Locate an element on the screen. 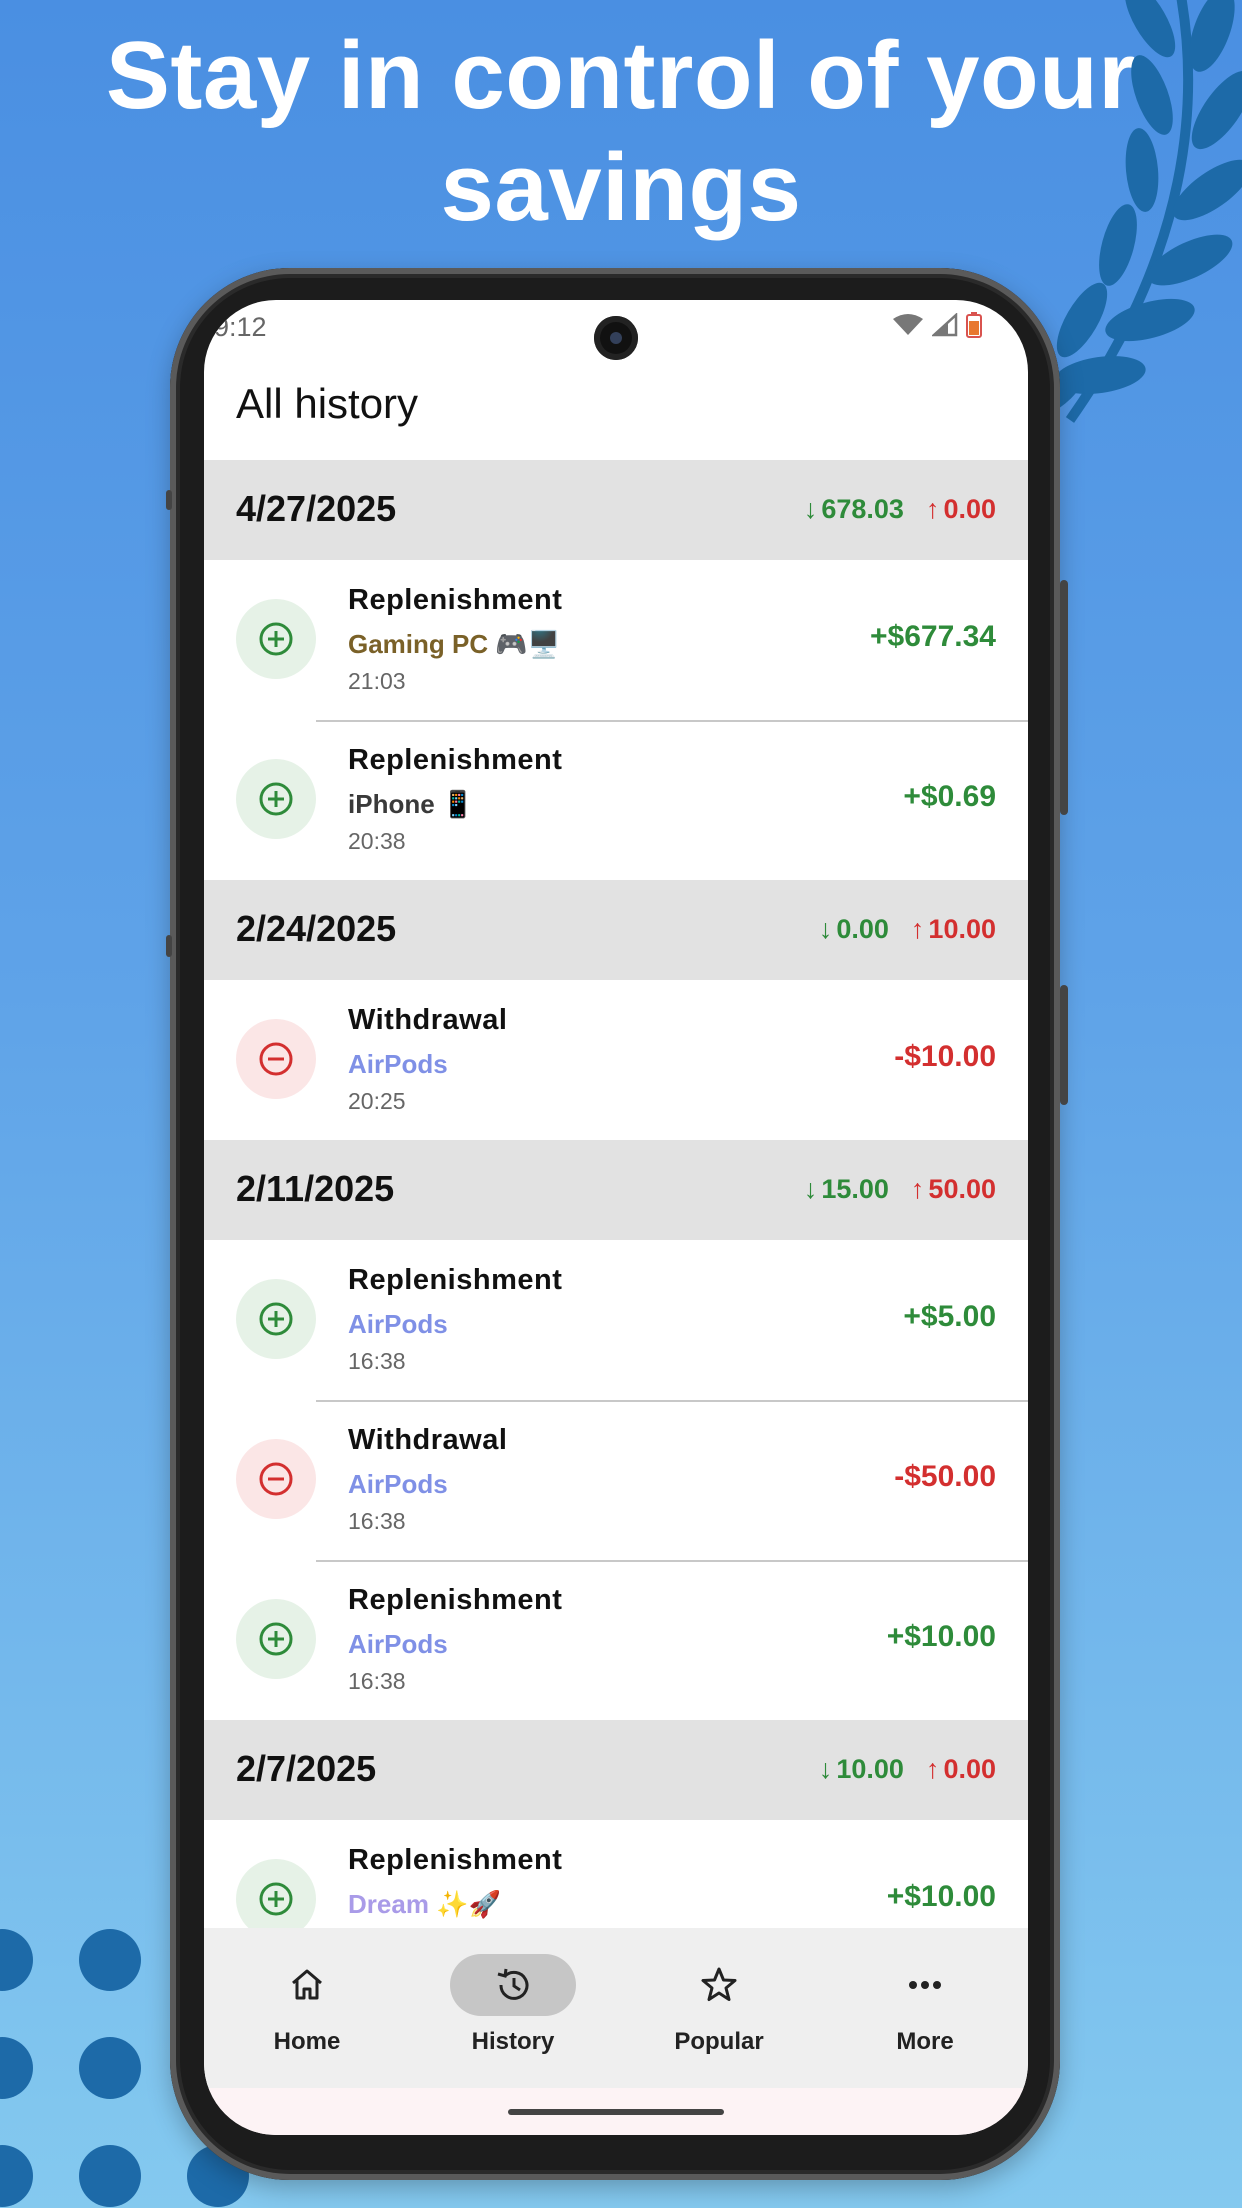 Image resolution: width=1242 pixels, height=2208 pixels. date-group-header: 2/7/2025 ↓ 10.00 ↑ 0.00 is located at coordinates (616, 1770).